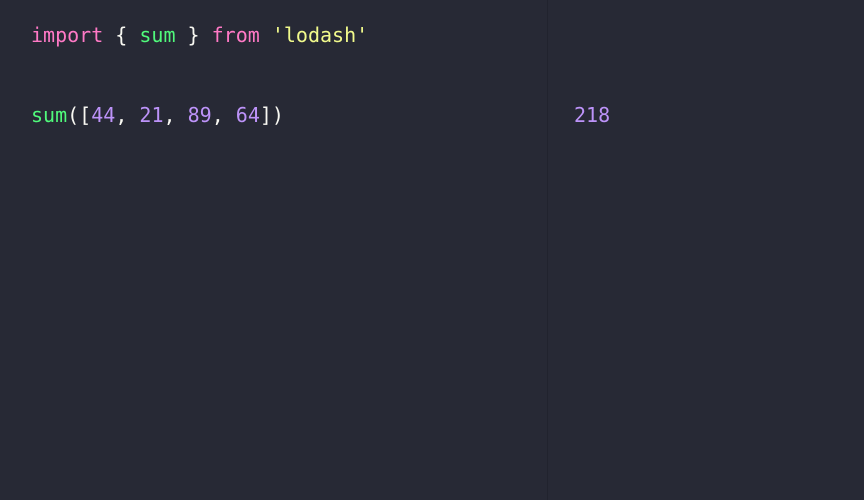 This screenshot has width=864, height=500. I want to click on code-line-2: sum([44, 21, 89, 64]), so click(289, 138).